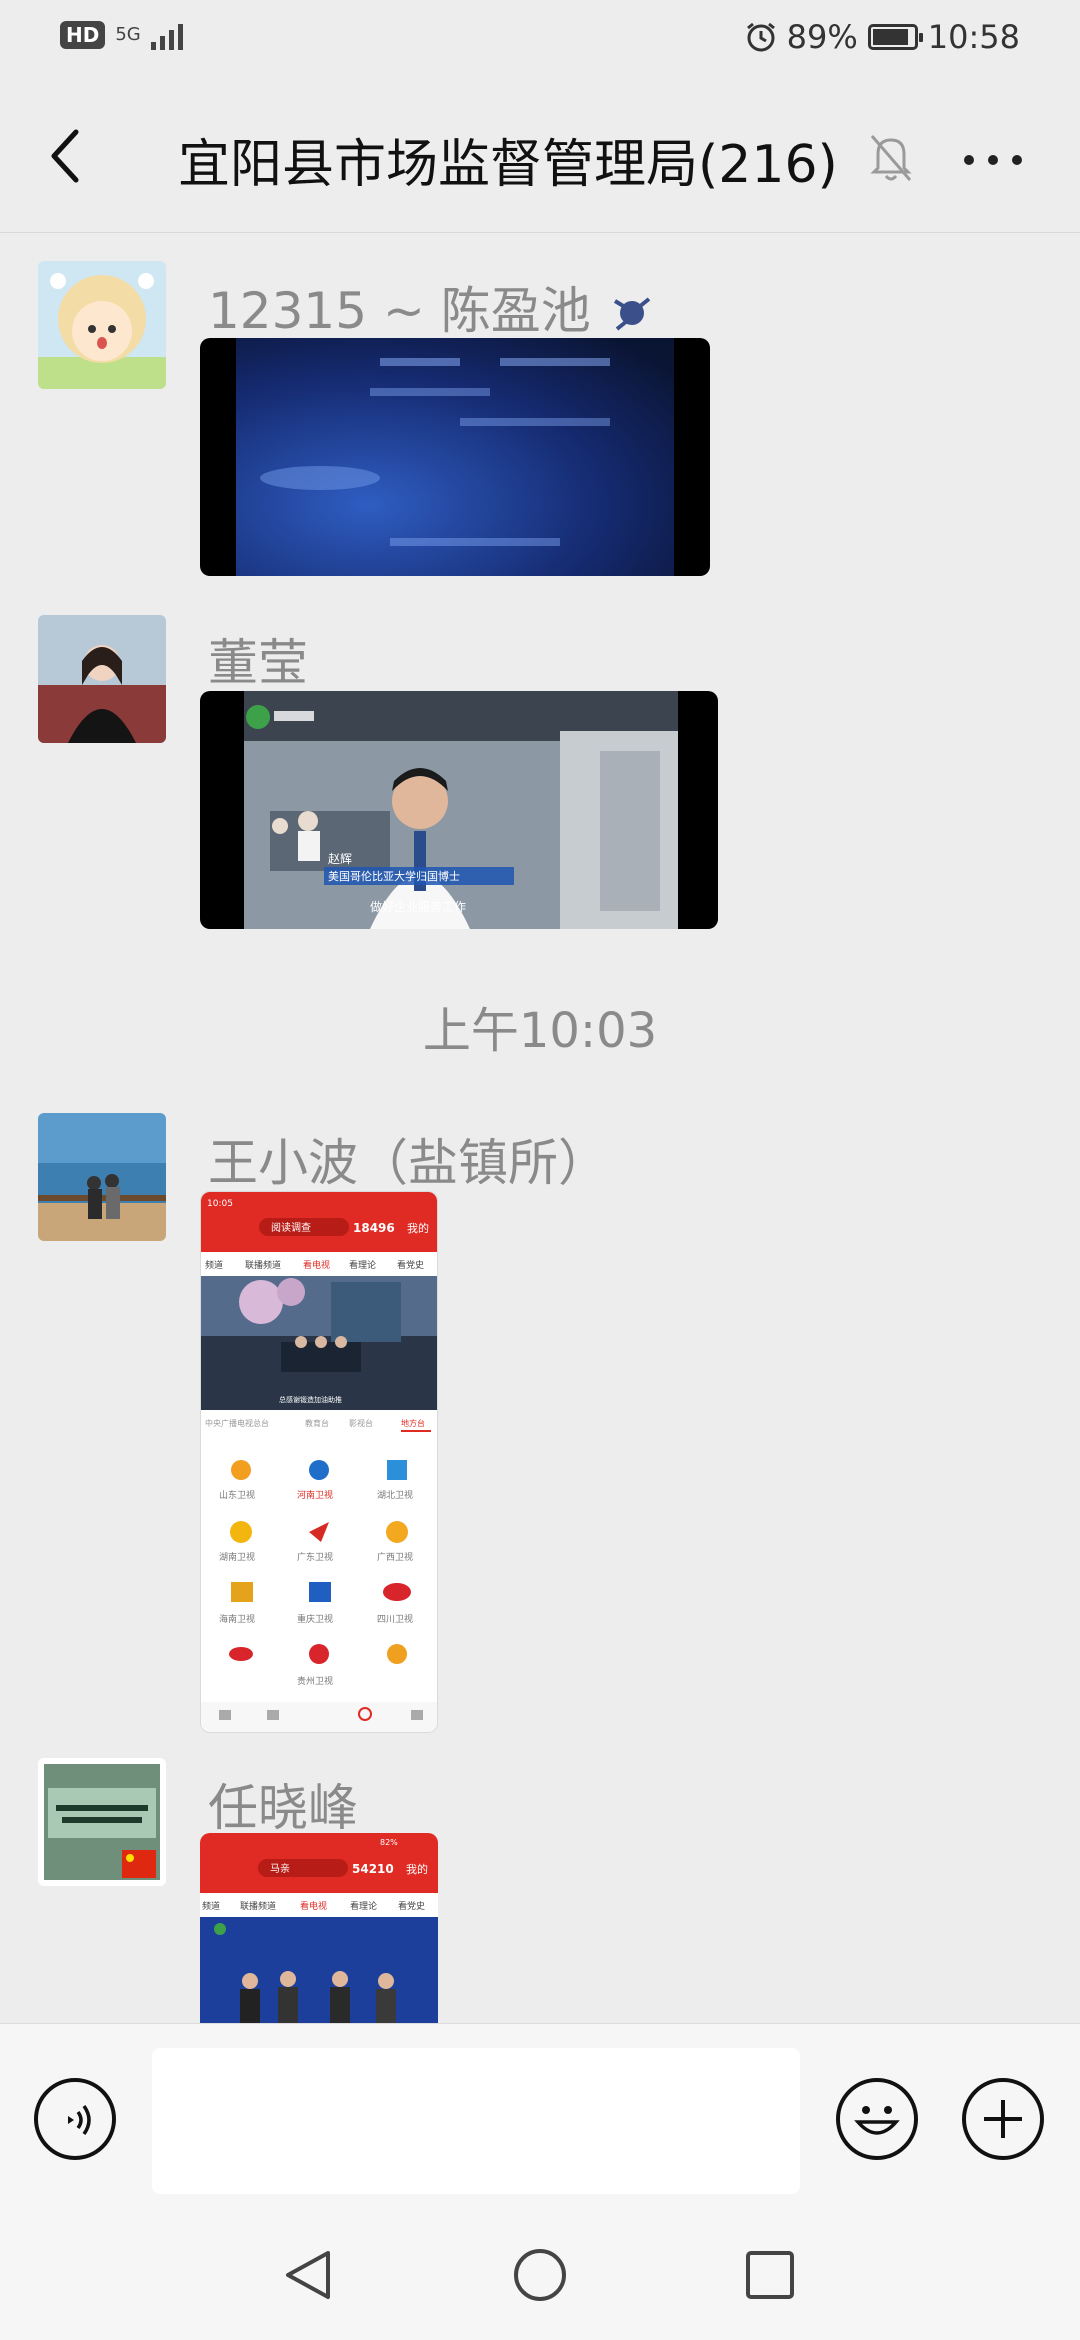 The height and width of the screenshot is (2340, 1080). Describe the element at coordinates (315, 1495) in the screenshot. I see `channel-name: 河南卫视` at that location.